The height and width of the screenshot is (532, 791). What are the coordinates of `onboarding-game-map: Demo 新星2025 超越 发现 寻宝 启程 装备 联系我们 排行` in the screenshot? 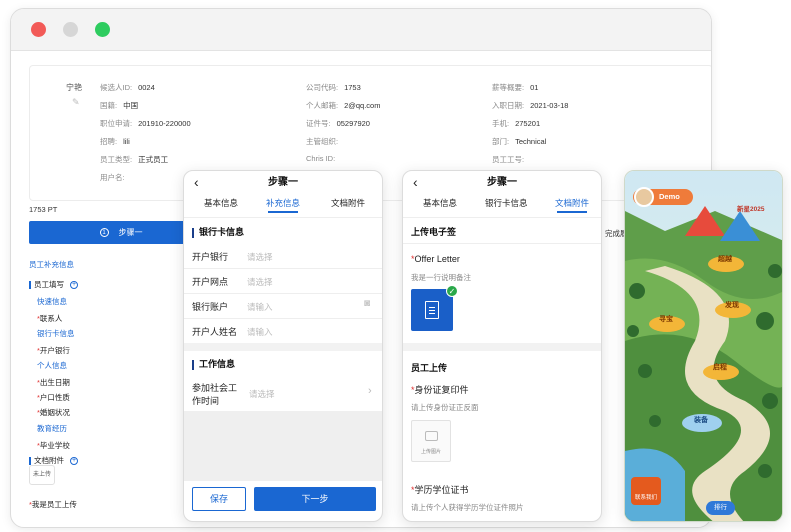 It's located at (703, 346).